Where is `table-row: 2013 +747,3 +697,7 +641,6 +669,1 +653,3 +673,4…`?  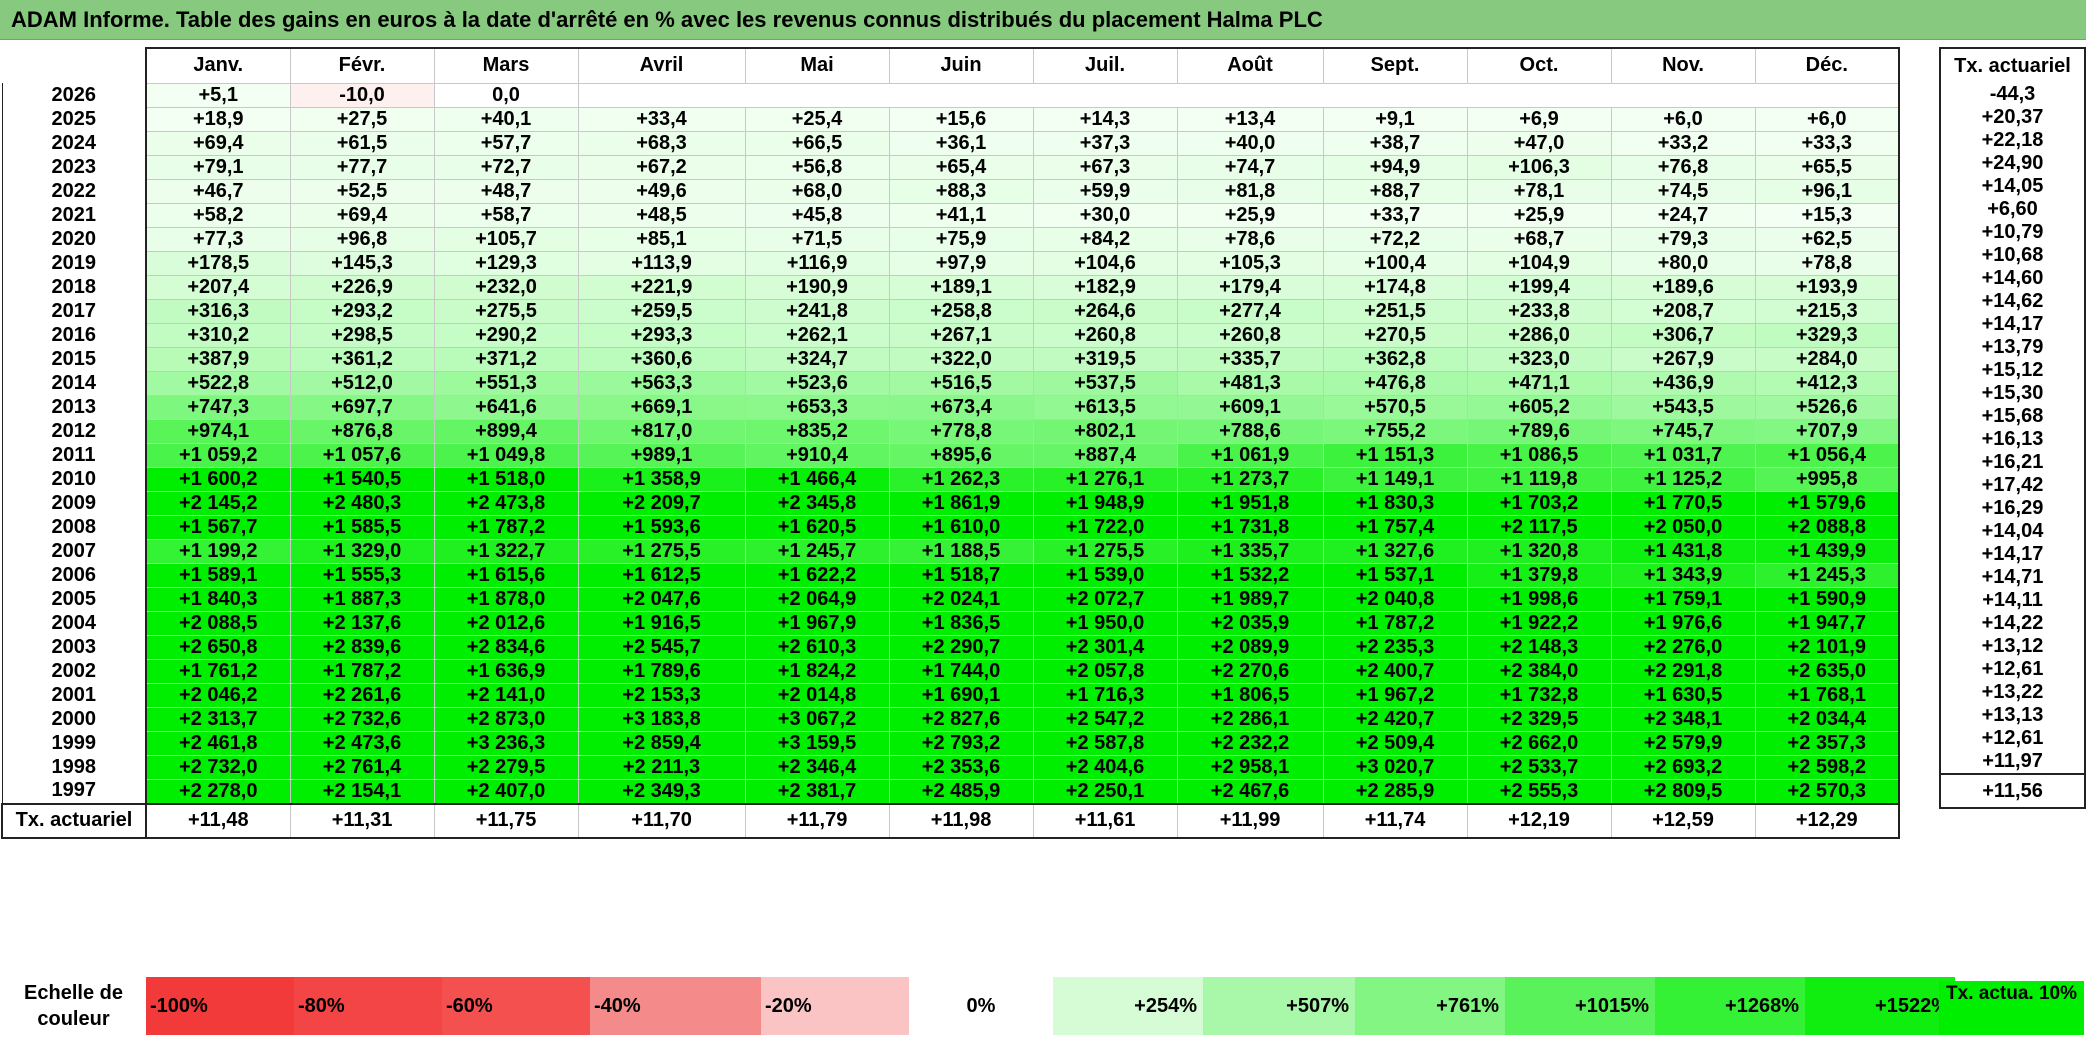 table-row: 2013 +747,3 +697,7 +641,6 +669,1 +653,3 +673,4… is located at coordinates (950, 407).